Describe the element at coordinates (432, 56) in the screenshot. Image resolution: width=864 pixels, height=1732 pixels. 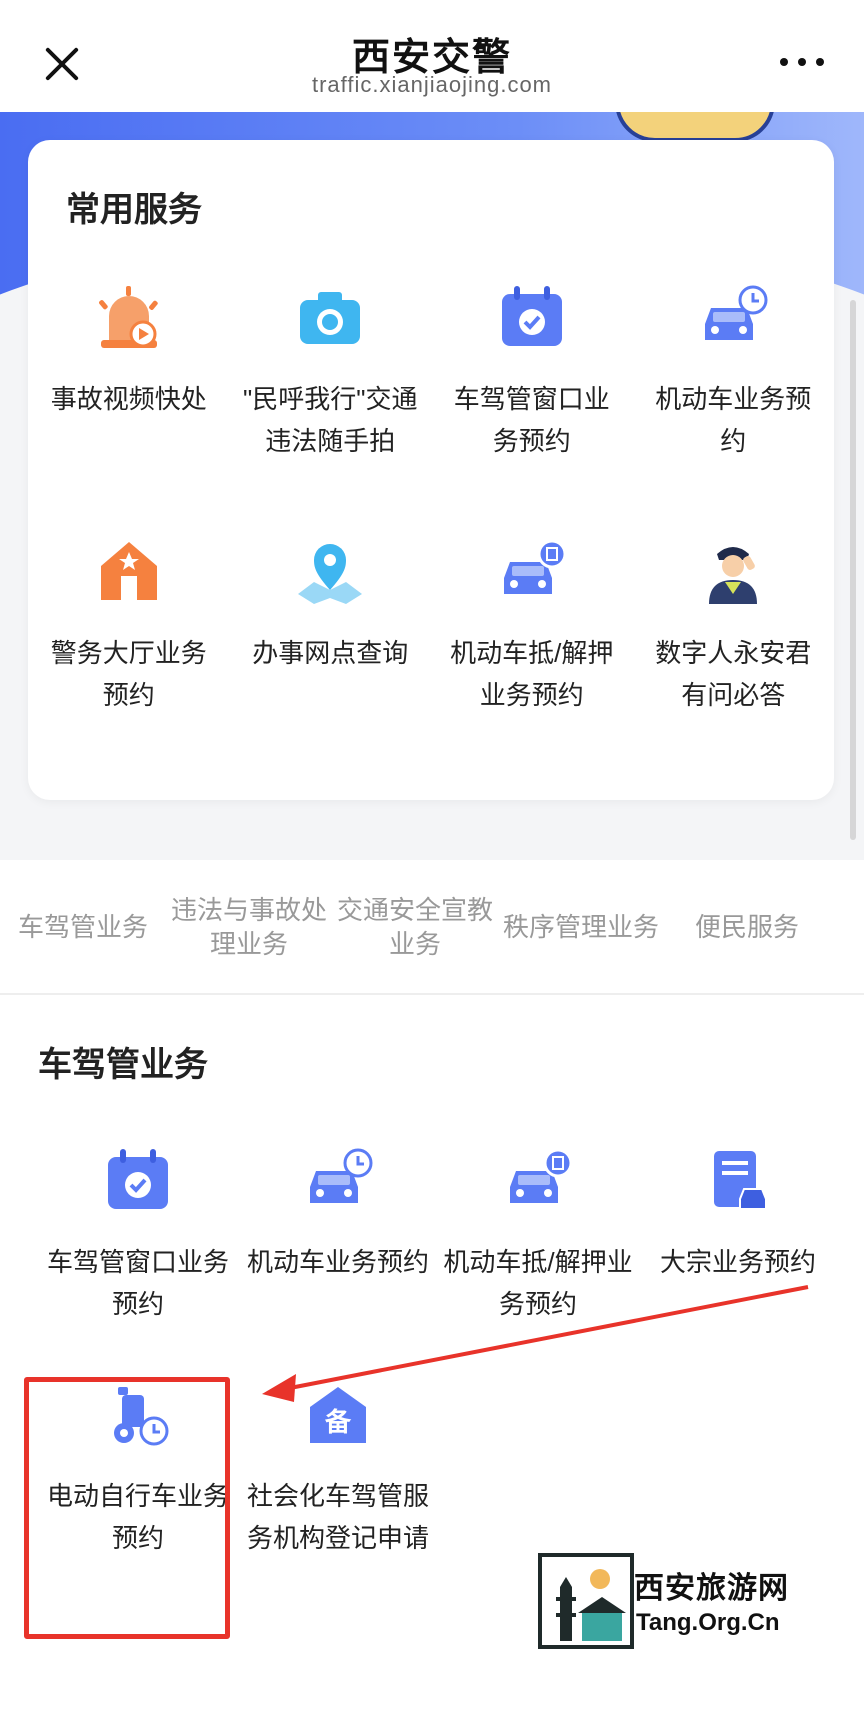
I see `top-bar: 西安交警 traffic.xianjiaojing.com` at that location.